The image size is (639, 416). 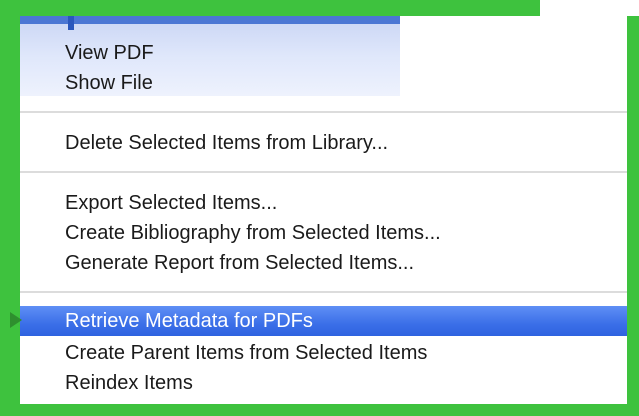 I want to click on annotation-frame-left, so click(x=10, y=208).